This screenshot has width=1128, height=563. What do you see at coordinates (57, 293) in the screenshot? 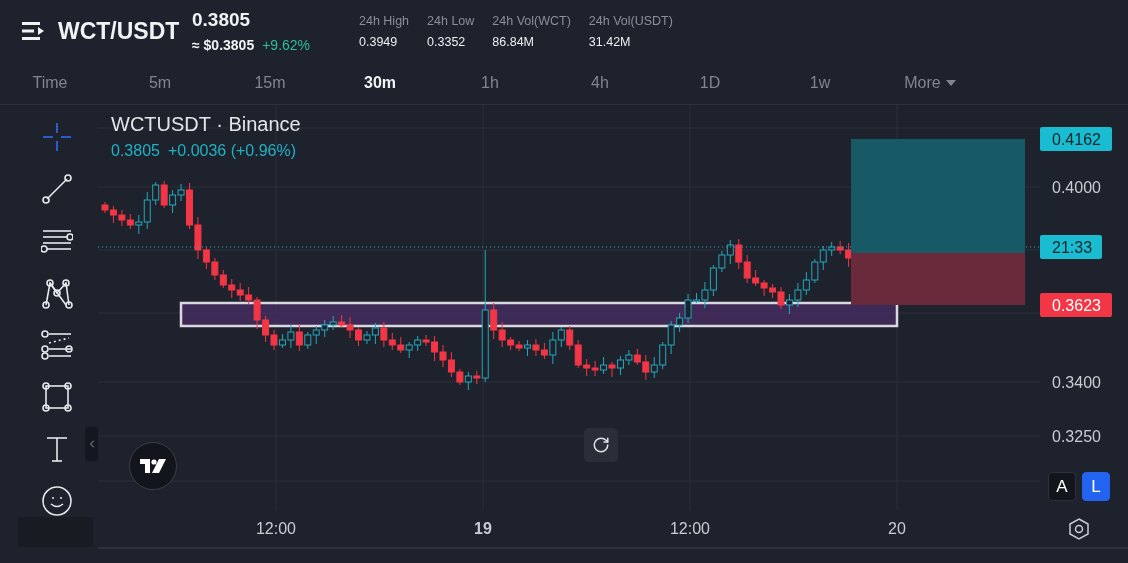
I see `pattern-icon` at bounding box center [57, 293].